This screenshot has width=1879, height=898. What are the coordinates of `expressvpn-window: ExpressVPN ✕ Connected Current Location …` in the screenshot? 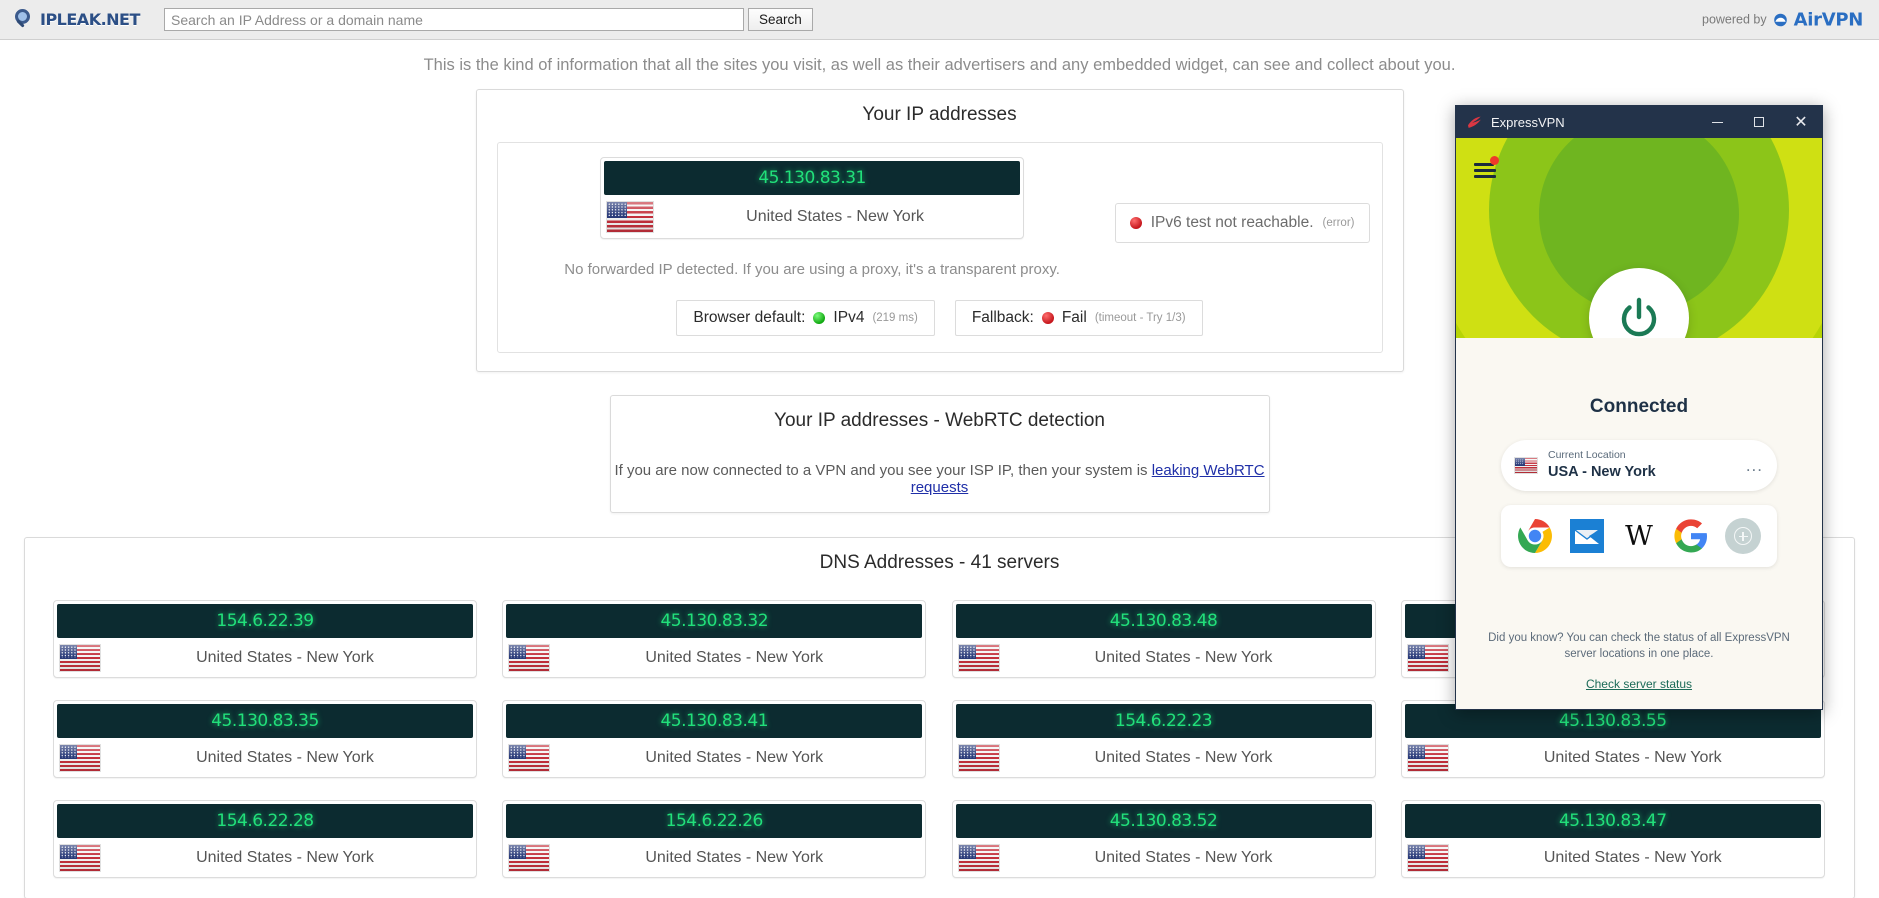 It's located at (1639, 407).